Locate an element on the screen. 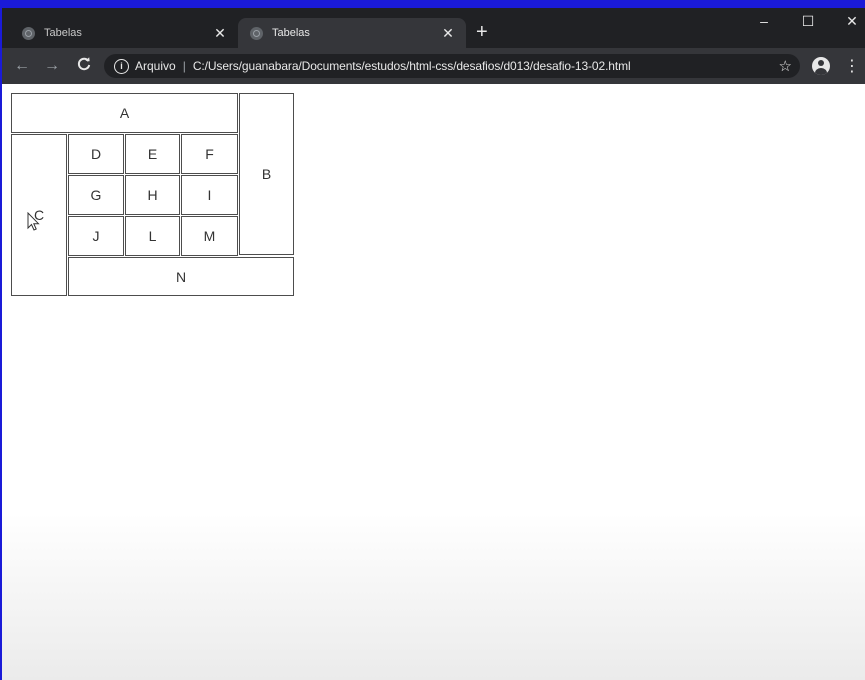  maximize-button: ☐ is located at coordinates (808, 21).